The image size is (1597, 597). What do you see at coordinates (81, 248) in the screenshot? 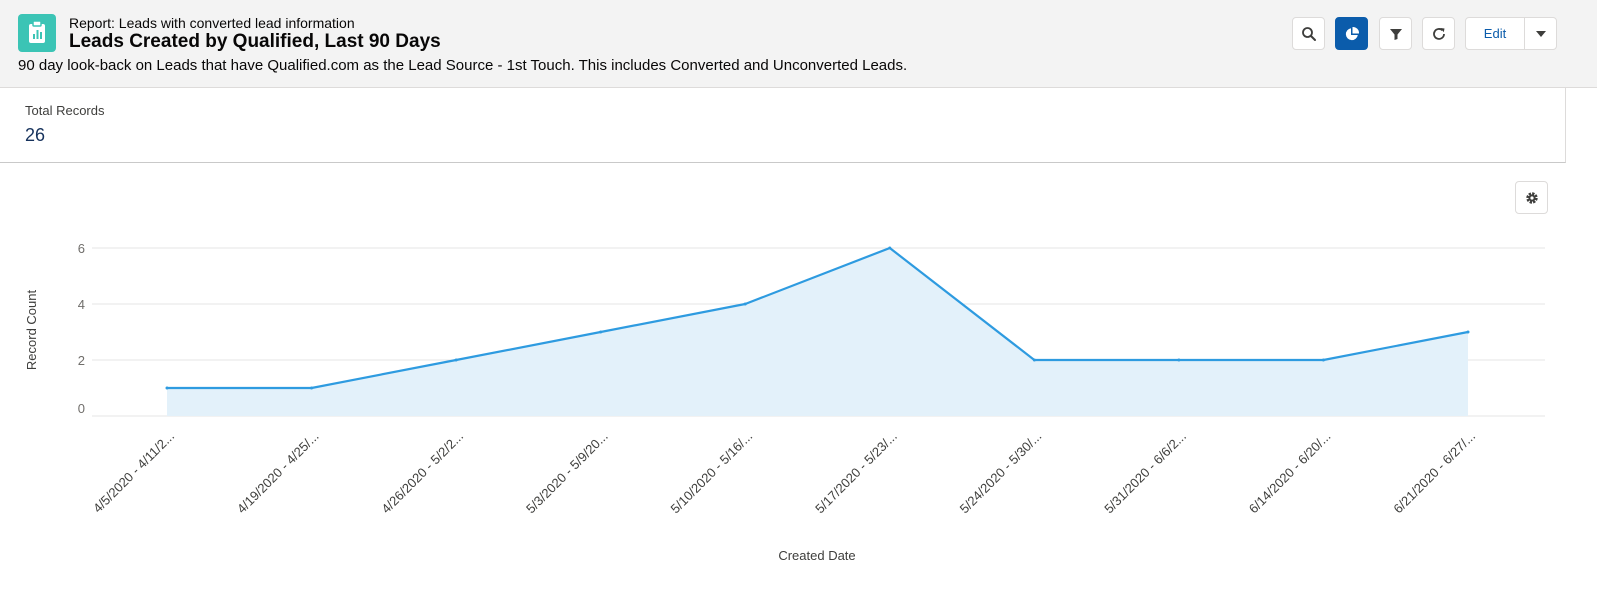
I see `y-tick-label: 6` at bounding box center [81, 248].